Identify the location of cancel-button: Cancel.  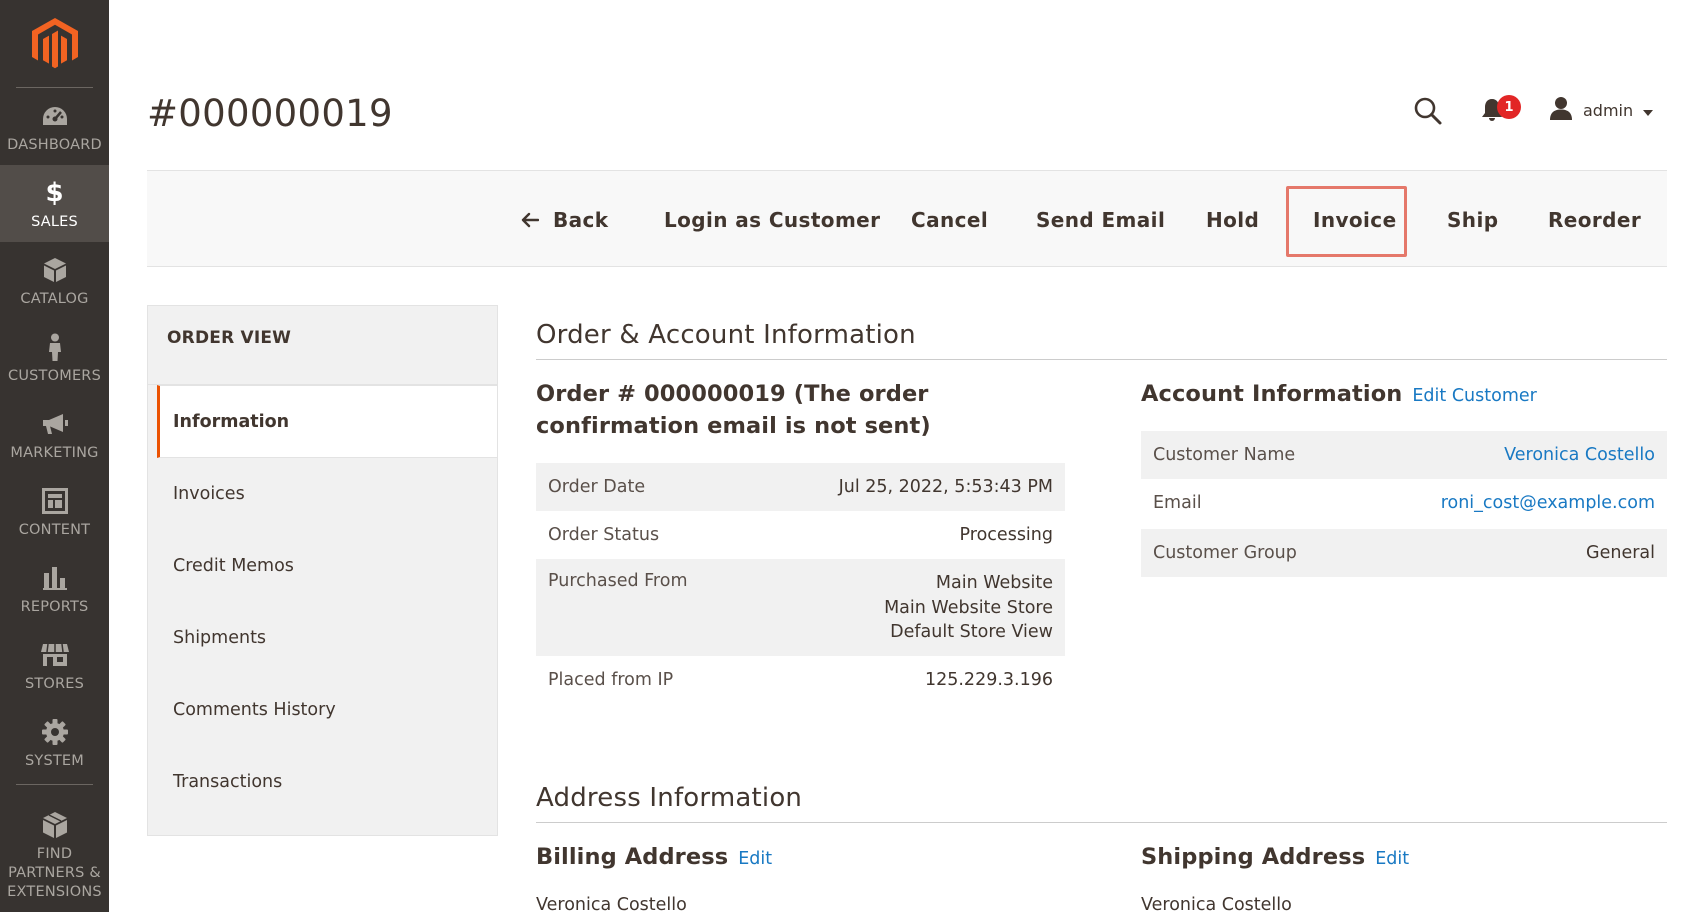
(949, 219).